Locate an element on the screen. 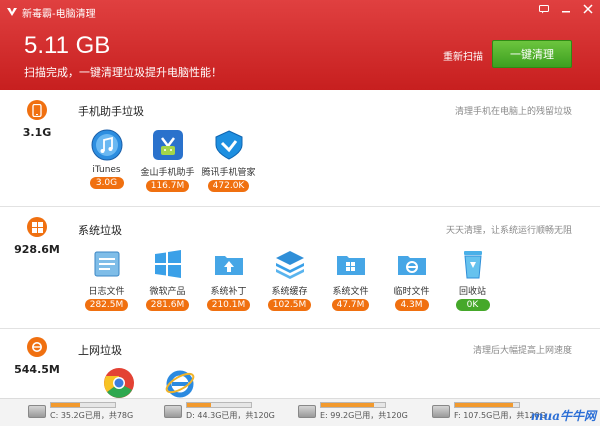 This screenshot has width=600, height=426. item-label: 系统文件 is located at coordinates (350, 292).